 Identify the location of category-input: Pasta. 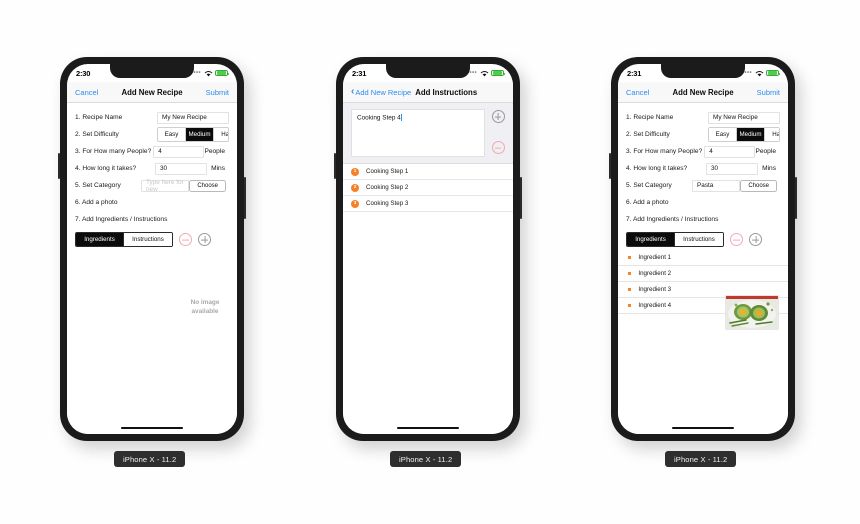
(716, 185).